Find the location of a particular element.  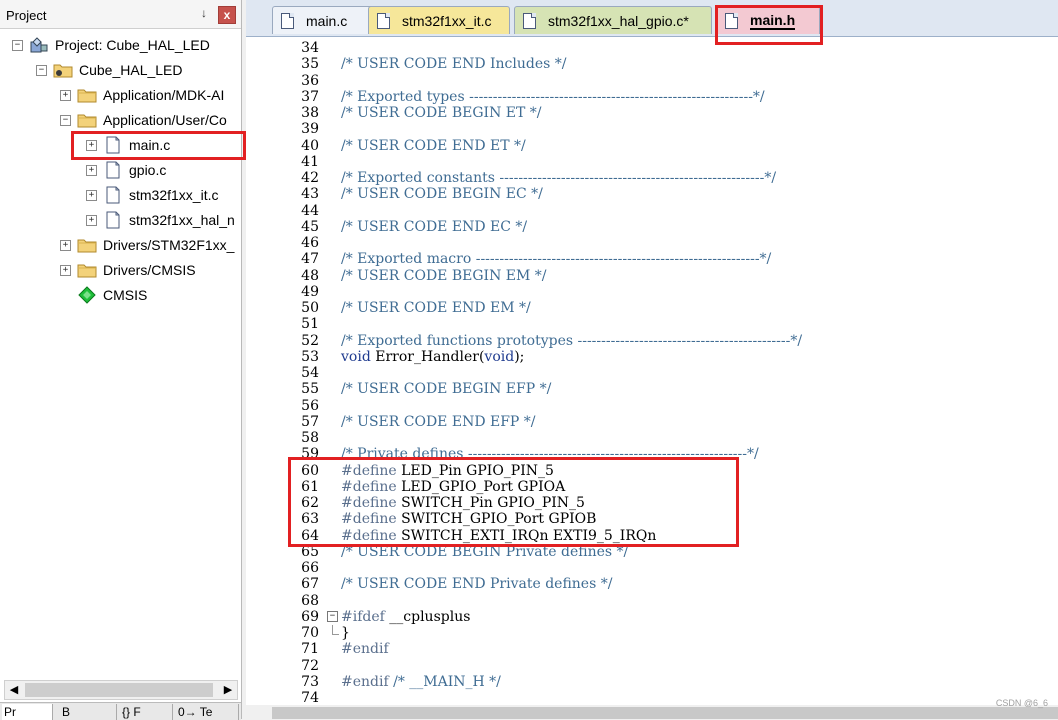

code-line: 71 #endif is located at coordinates (652, 649).